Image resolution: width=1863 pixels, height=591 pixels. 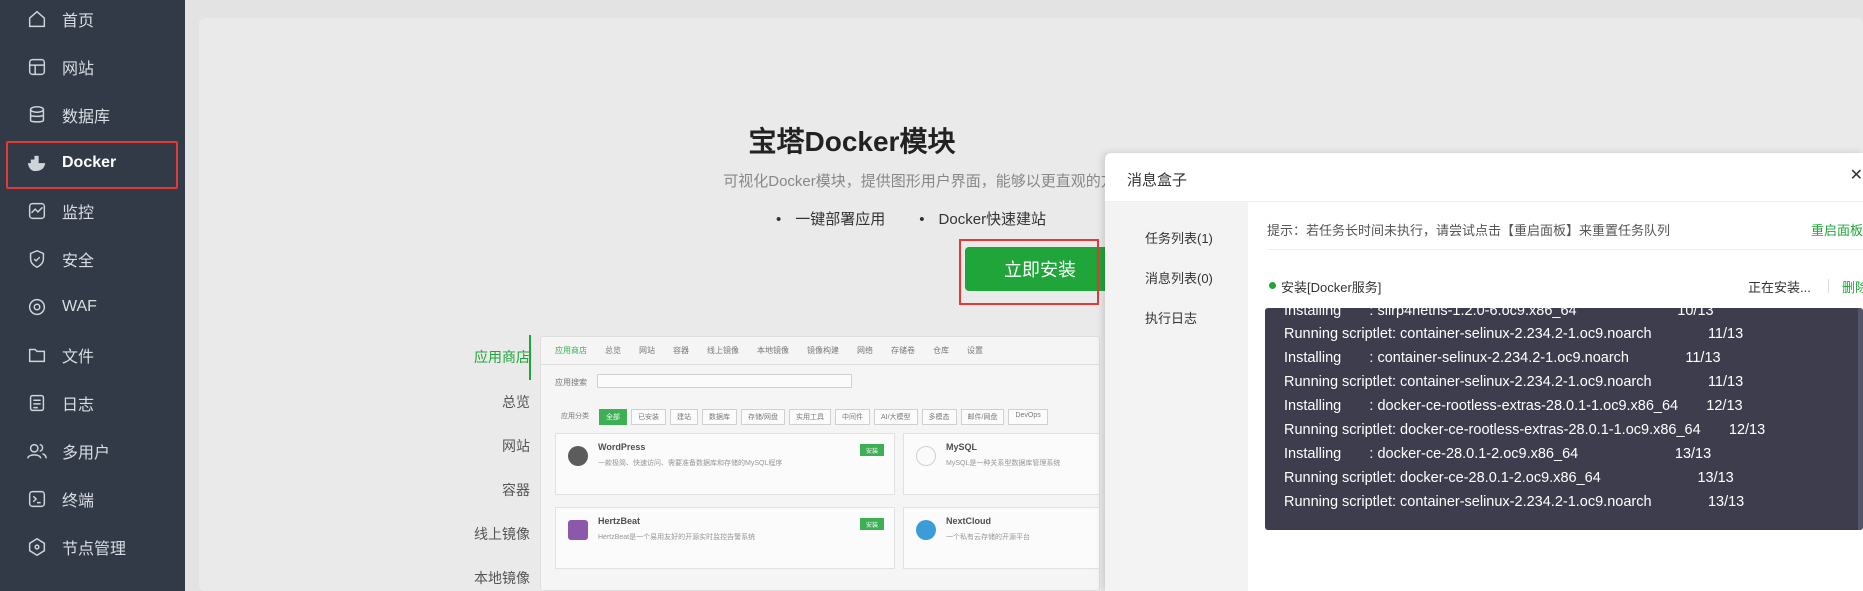 I want to click on category-app-store: 应用商店, so click(x=502, y=357).